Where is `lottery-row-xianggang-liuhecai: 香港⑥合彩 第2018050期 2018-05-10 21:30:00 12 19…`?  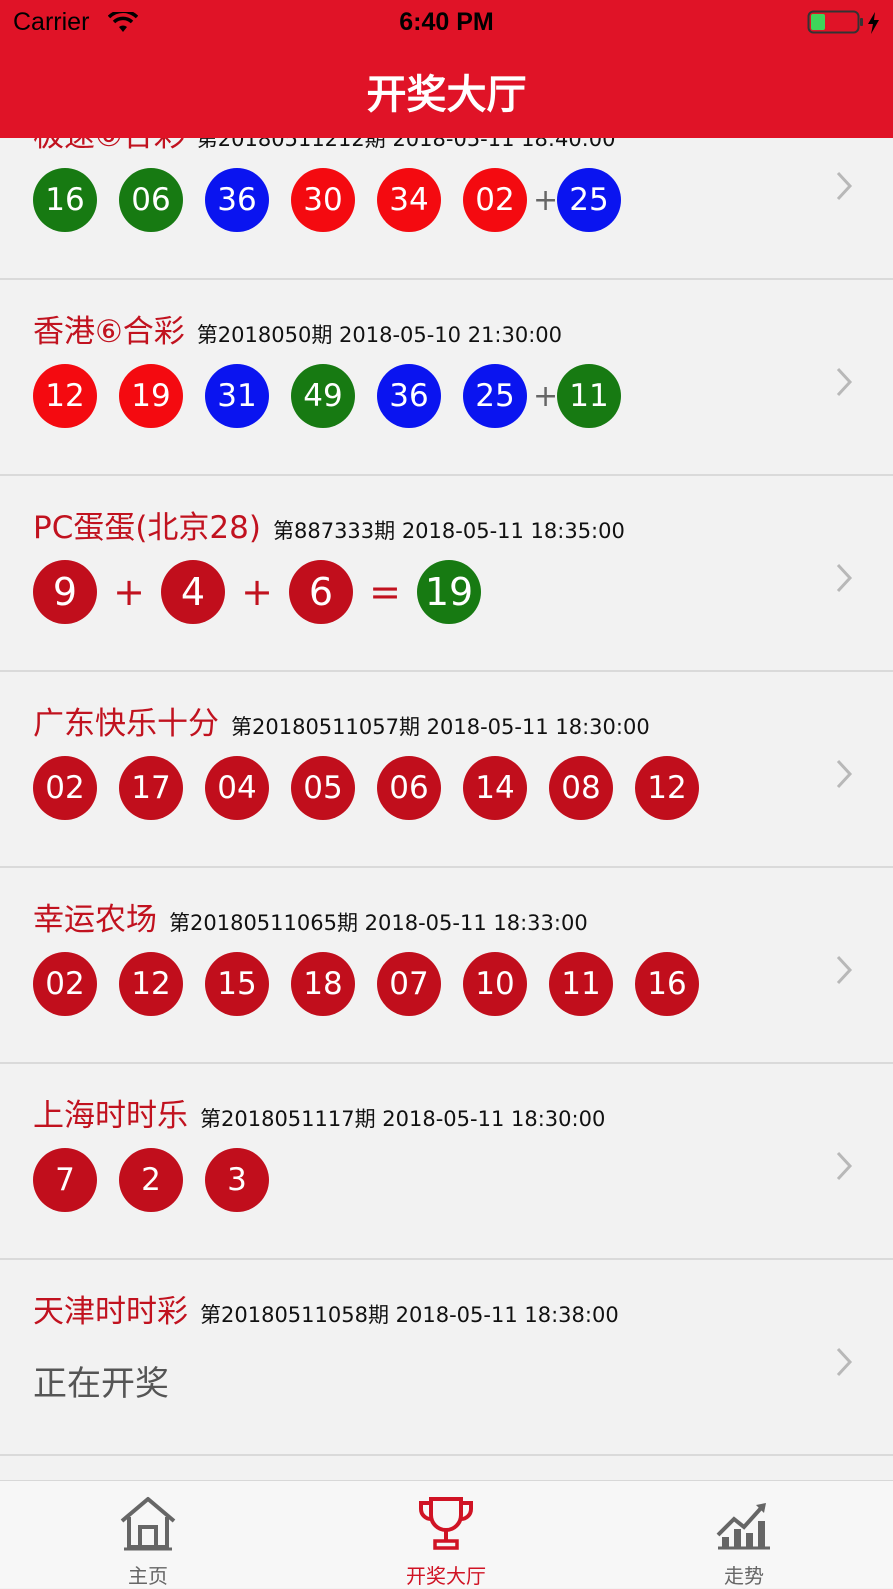
lottery-row-xianggang-liuhecai: 香港⑥合彩 第2018050期 2018-05-10 21:30:00 12 19… is located at coordinates (446, 379).